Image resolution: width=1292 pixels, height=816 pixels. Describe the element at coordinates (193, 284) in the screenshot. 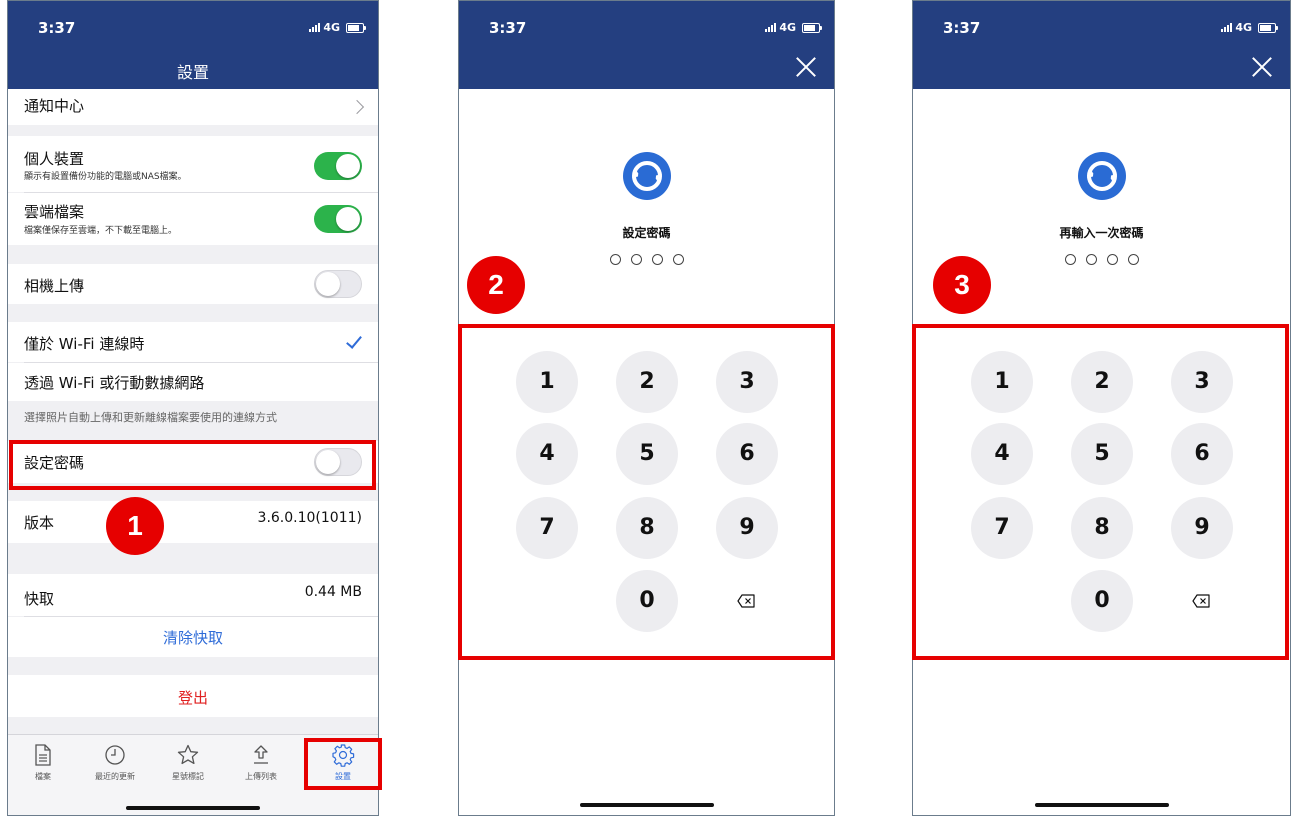

I see `camera-upload-row: 相機上傳` at that location.